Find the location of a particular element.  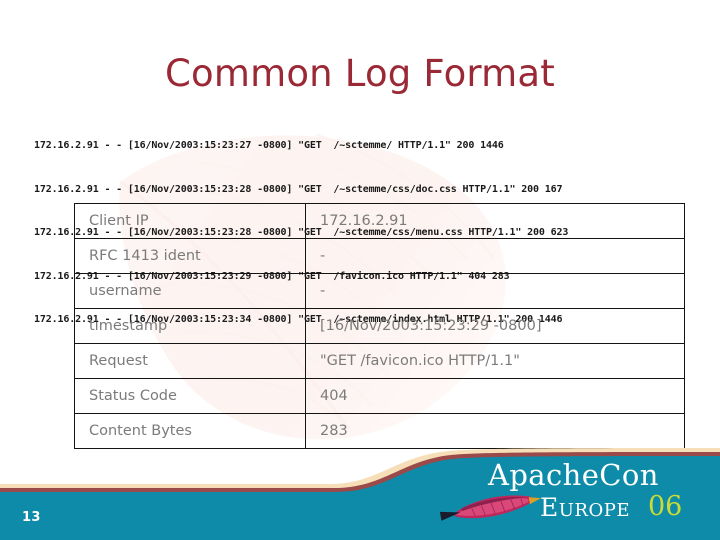

page-number: 13 is located at coordinates (31, 517).